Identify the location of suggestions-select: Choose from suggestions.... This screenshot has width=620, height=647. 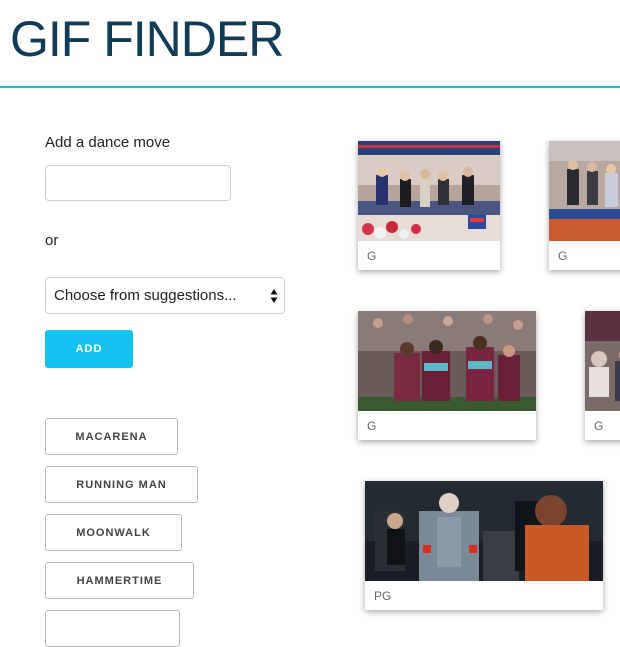
(165, 295).